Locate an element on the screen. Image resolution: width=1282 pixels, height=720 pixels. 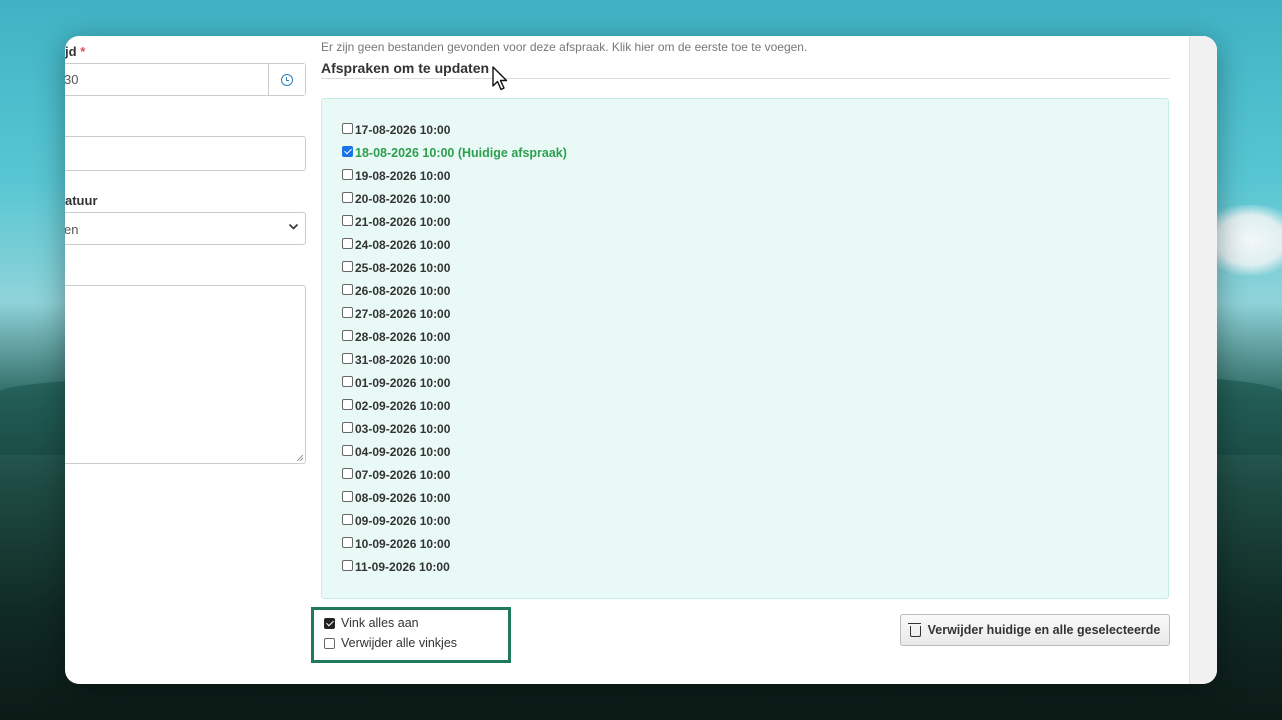
select-toggles-highlight: Vink alles aan Verwijder alle vinkjes is located at coordinates (411, 635).